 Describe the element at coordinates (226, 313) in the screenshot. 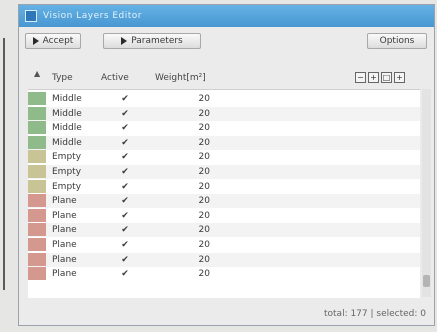

I see `status-bar: total: 177 | selected: 0` at that location.